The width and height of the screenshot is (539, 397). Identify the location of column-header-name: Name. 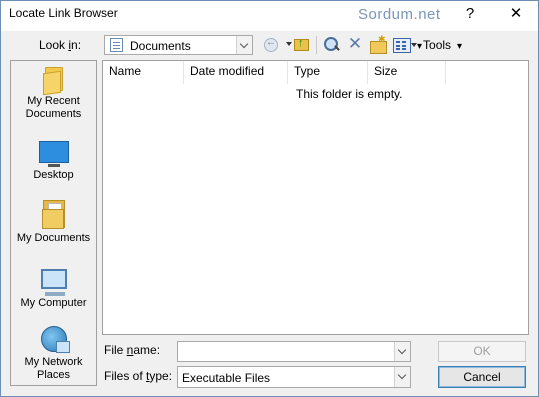
(143, 72).